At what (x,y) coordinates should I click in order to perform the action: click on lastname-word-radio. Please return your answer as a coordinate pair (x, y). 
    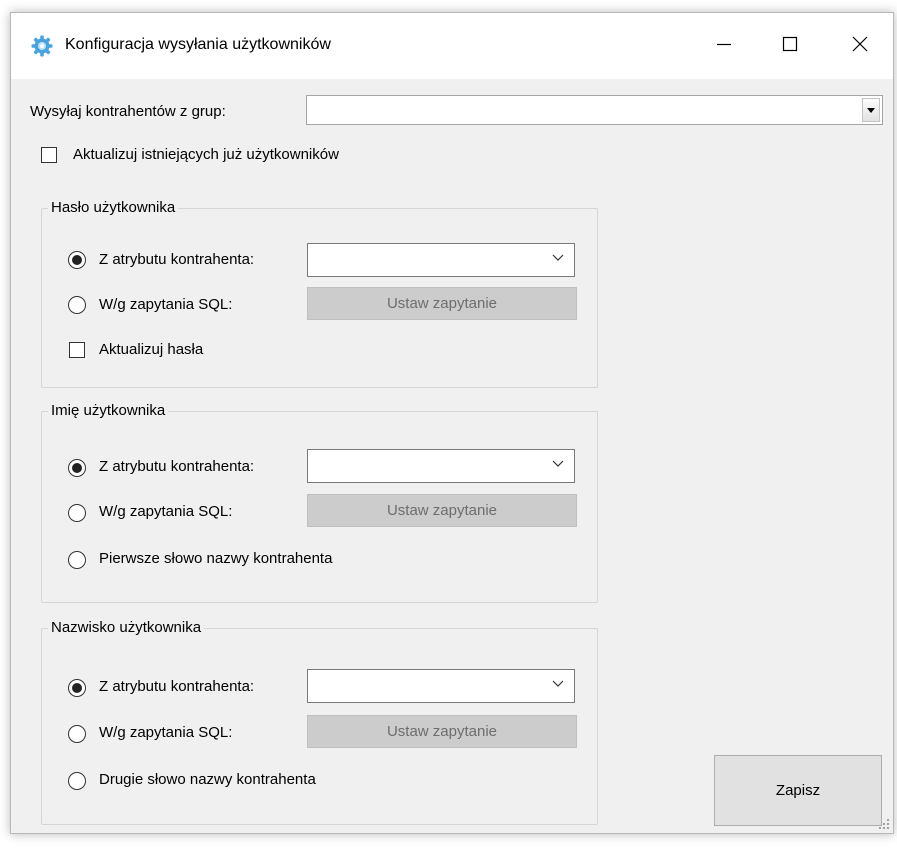
    Looking at the image, I should click on (77, 781).